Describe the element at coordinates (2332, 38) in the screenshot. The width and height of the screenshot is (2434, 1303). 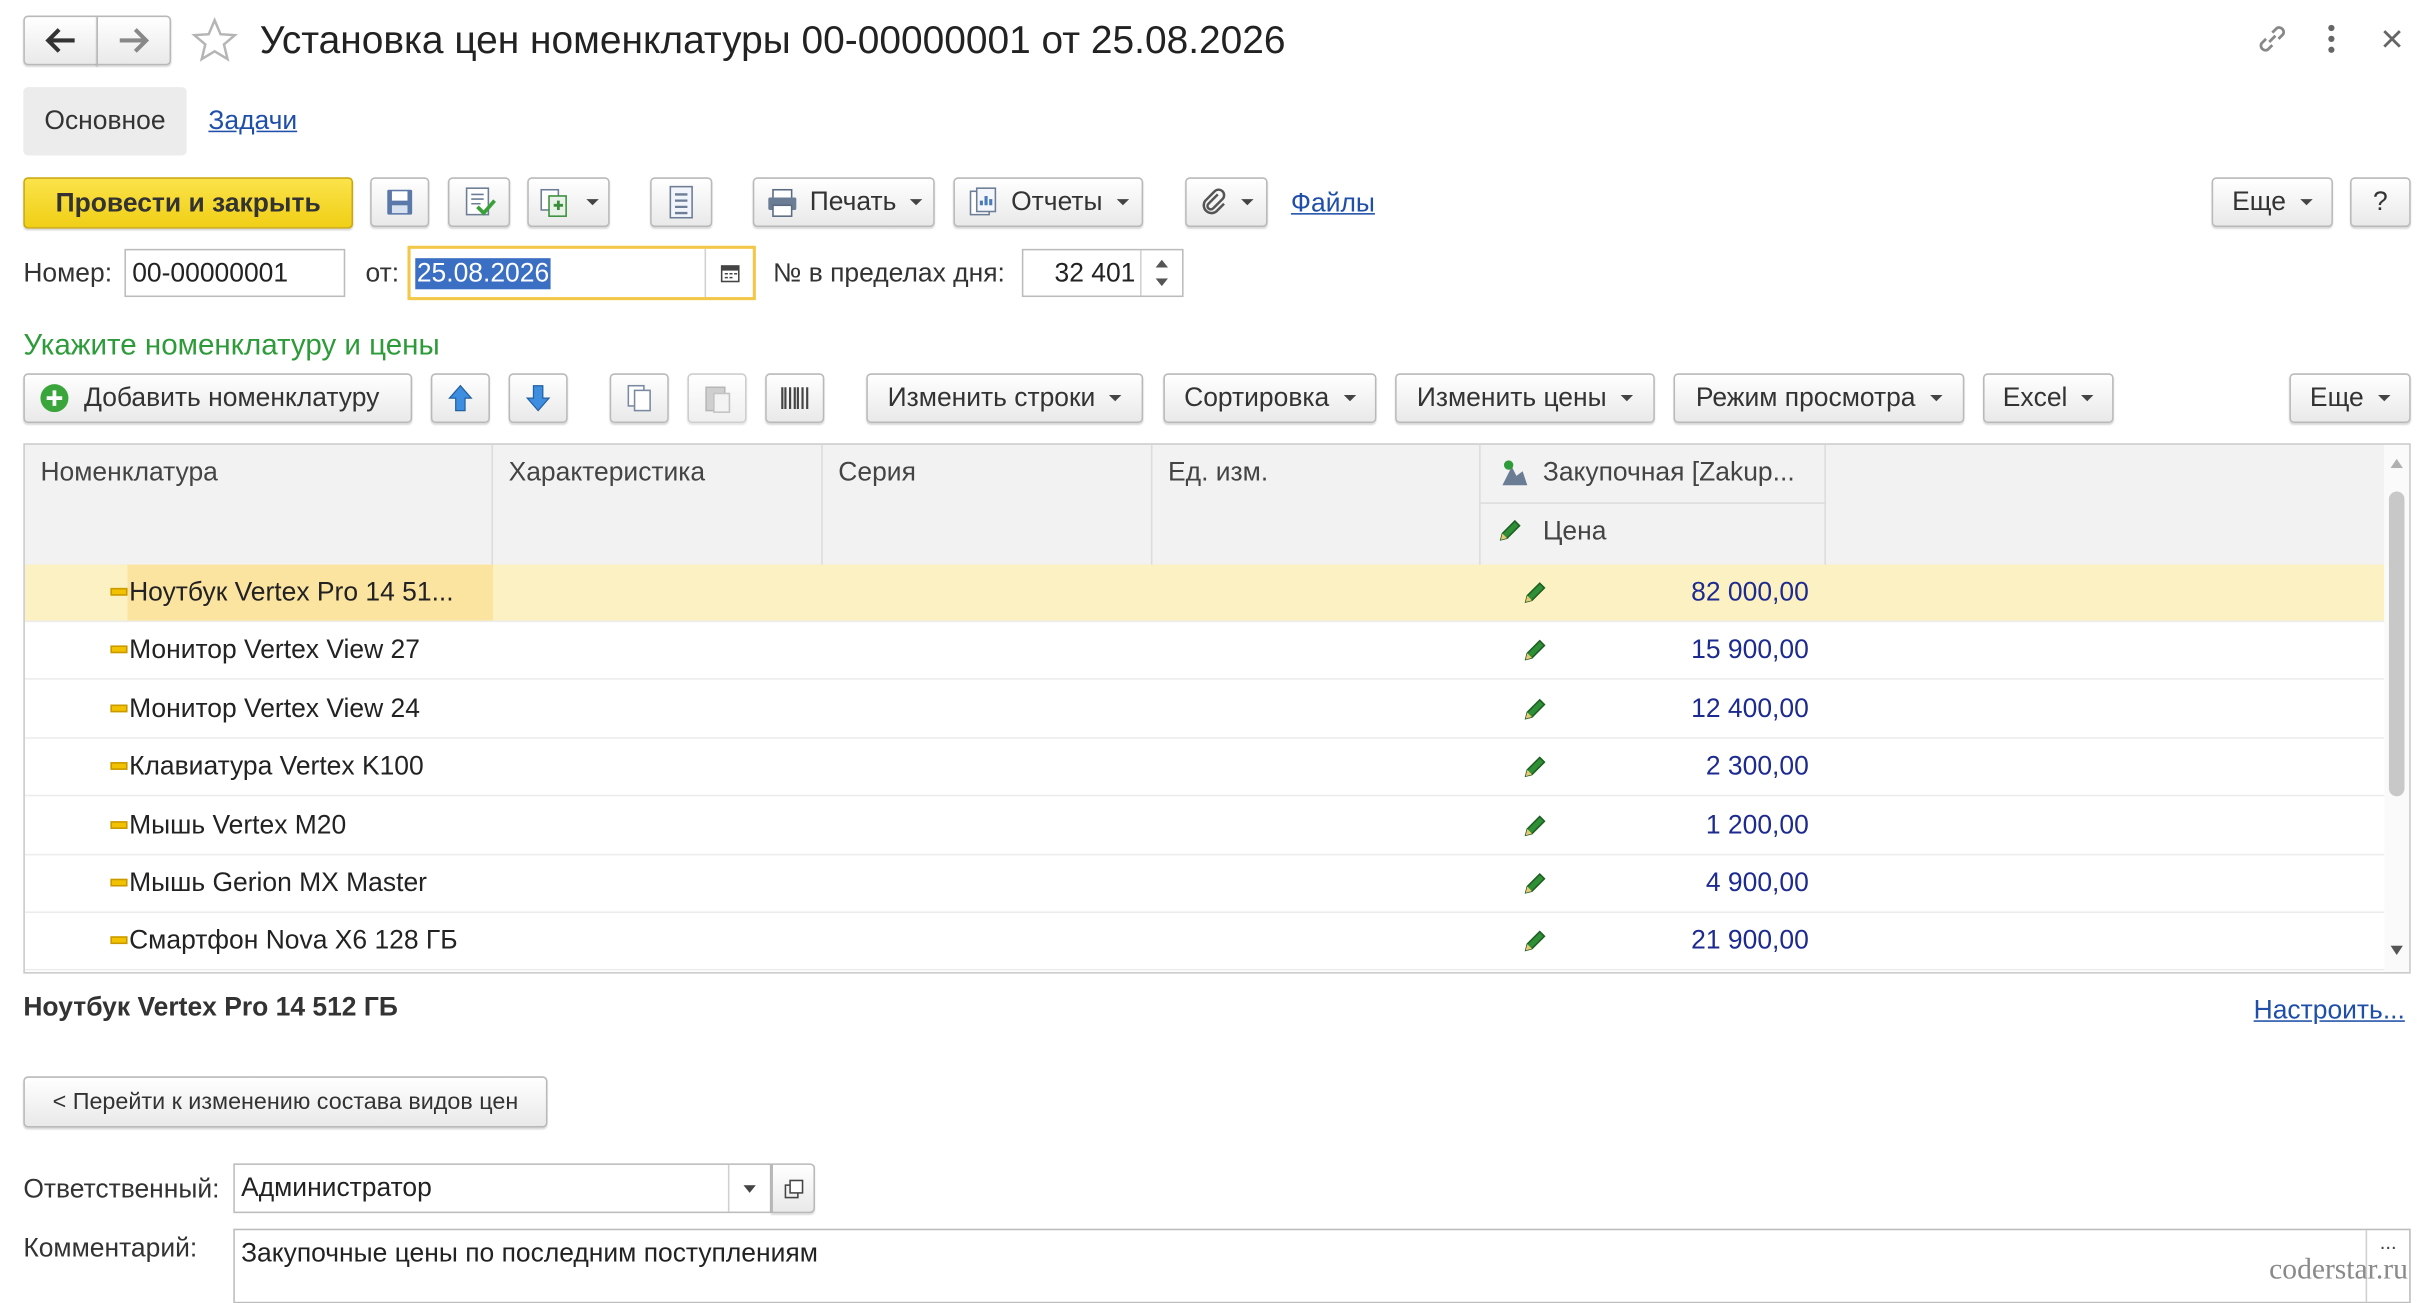
I see `more-vert-icon` at that location.